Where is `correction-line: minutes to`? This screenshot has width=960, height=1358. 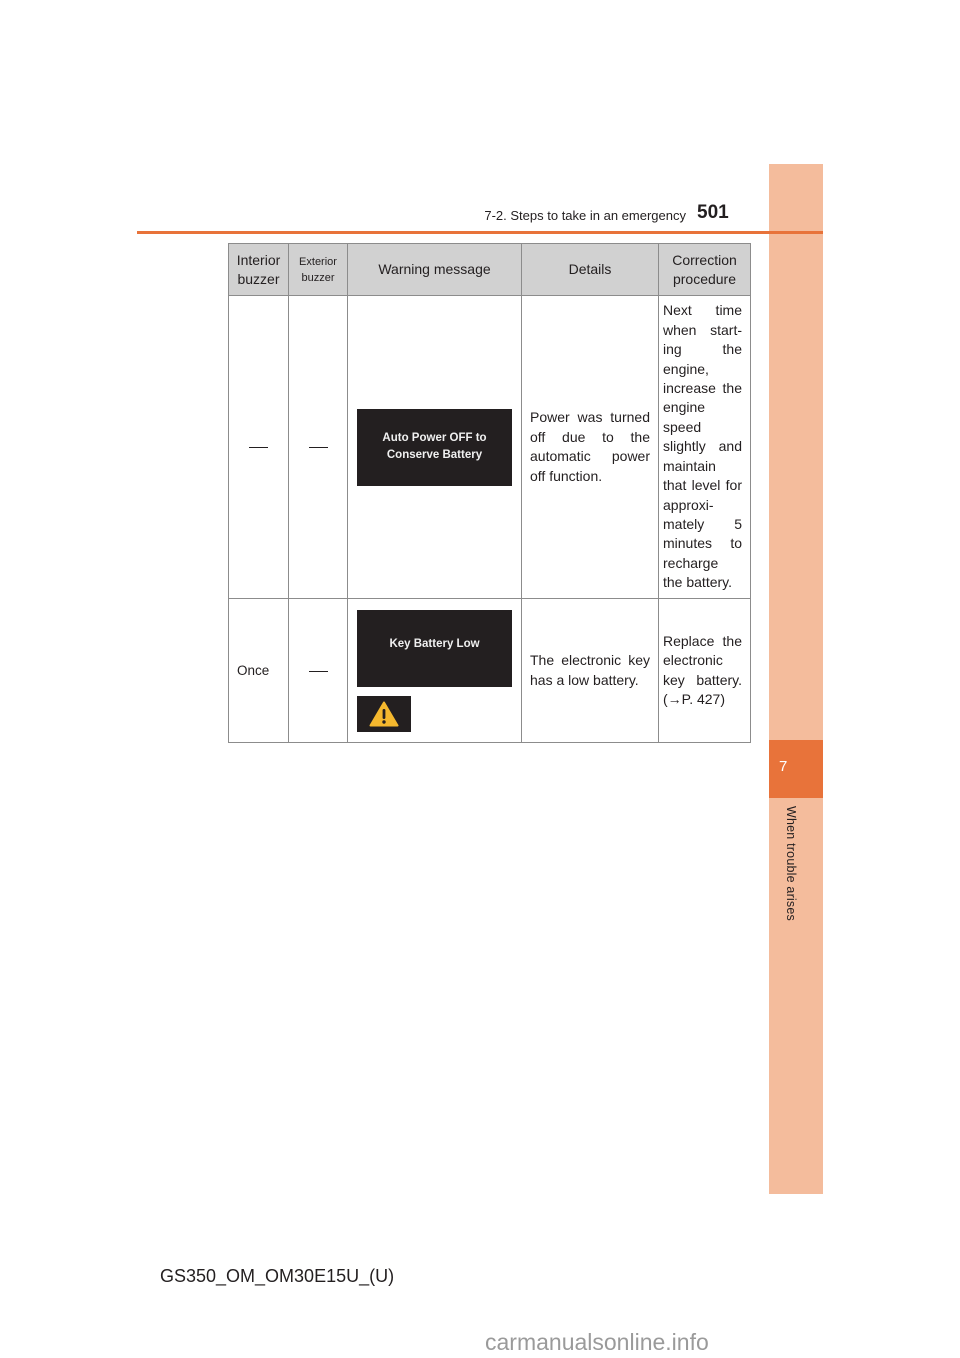
correction-line: minutes to is located at coordinates (702, 543).